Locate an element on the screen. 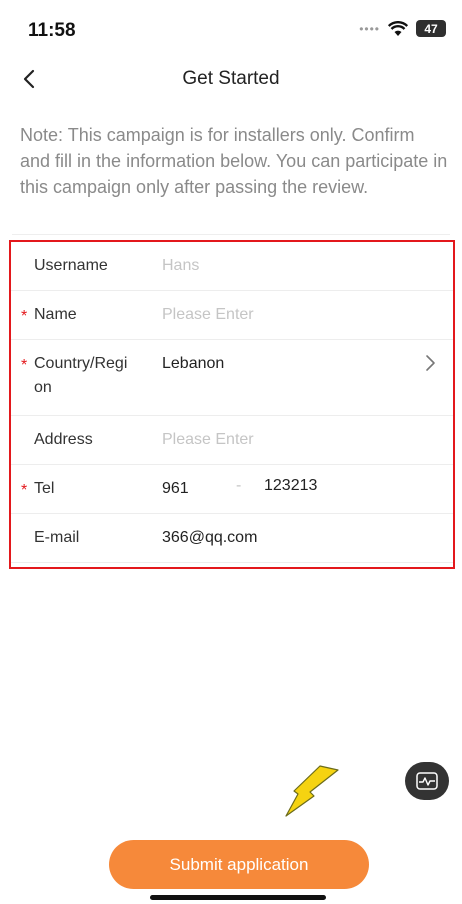 This screenshot has width=462, height=904. page-title: Get Started is located at coordinates (231, 78).